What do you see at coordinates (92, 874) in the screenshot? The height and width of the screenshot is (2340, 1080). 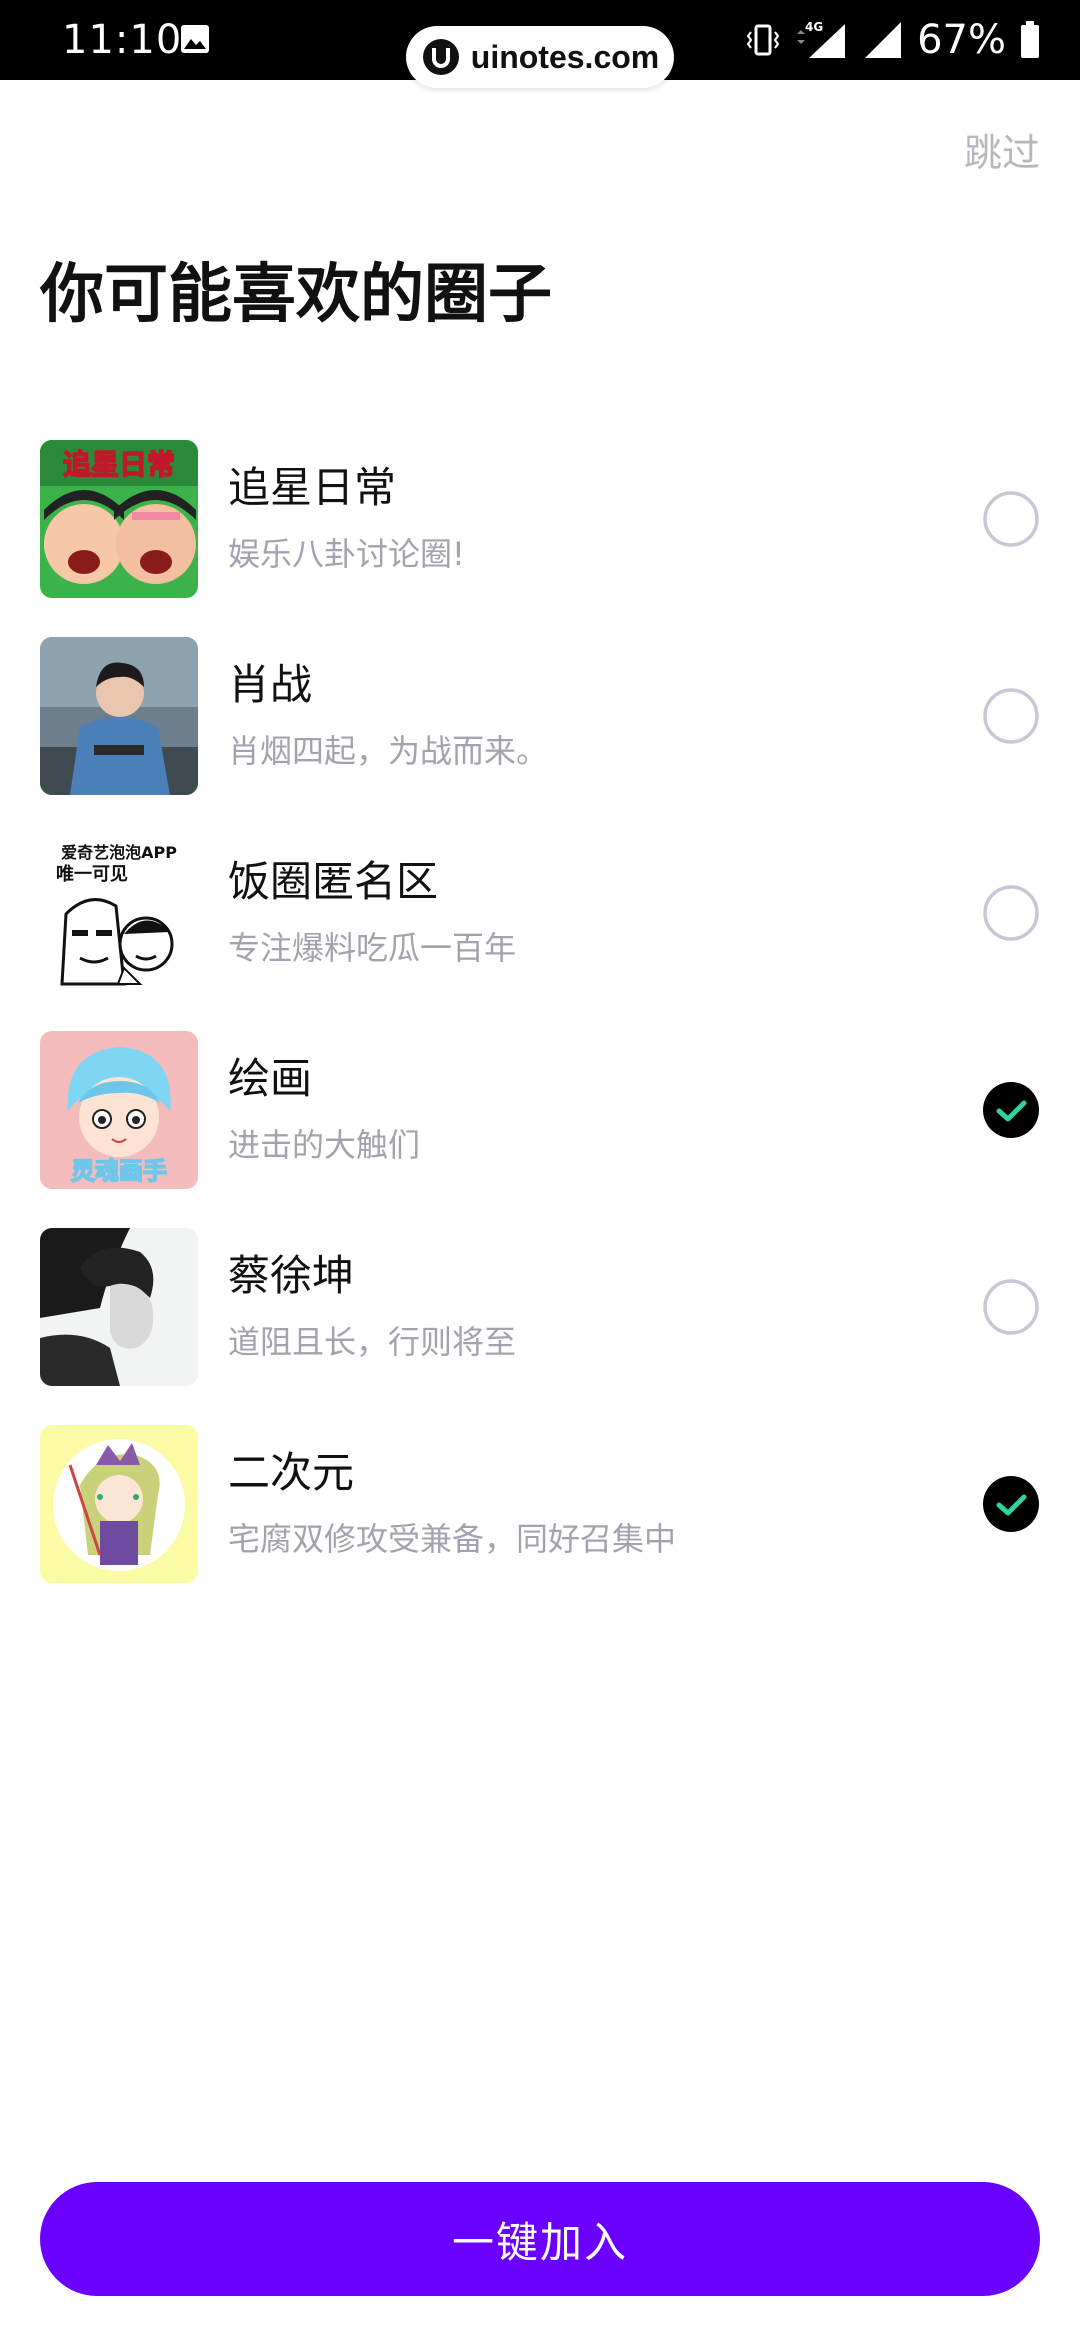 I see `fanquan-thumb-text-2: 唯一可见` at bounding box center [92, 874].